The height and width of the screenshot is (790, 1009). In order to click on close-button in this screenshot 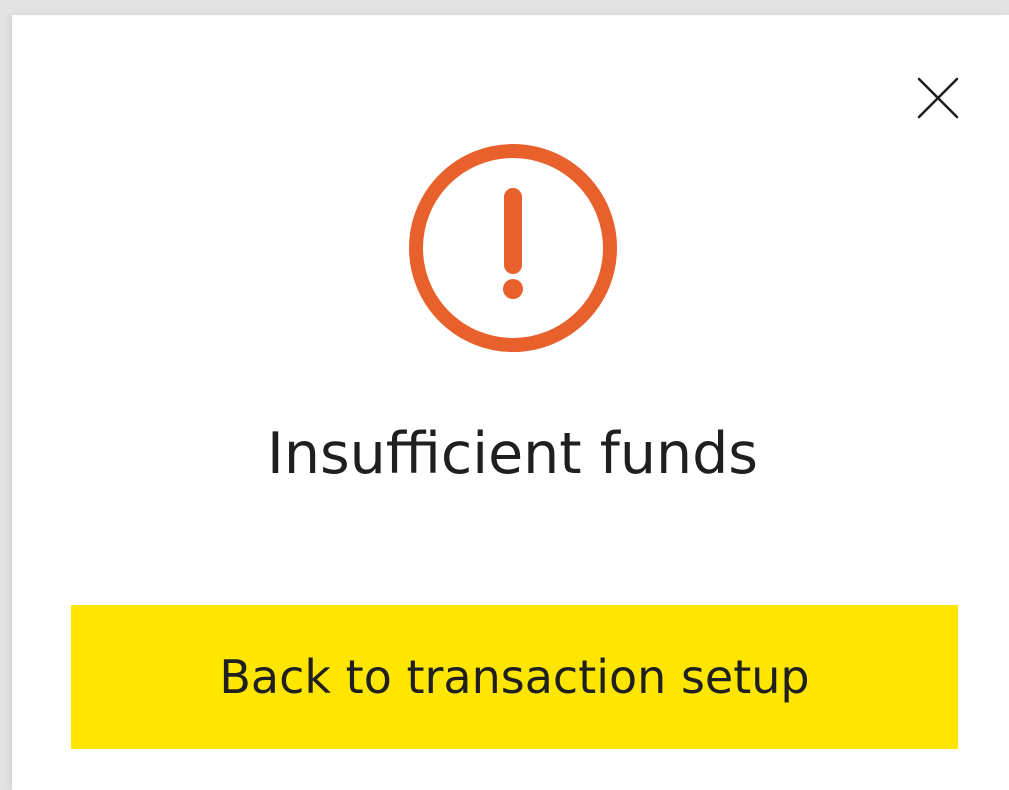, I will do `click(938, 98)`.